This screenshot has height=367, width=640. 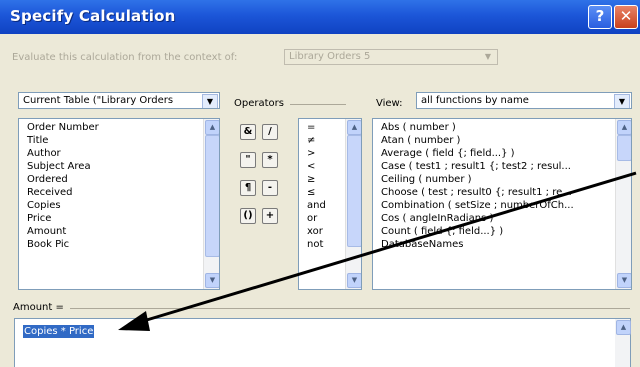 What do you see at coordinates (38, 307) in the screenshot?
I see `formula-label: Amount =` at bounding box center [38, 307].